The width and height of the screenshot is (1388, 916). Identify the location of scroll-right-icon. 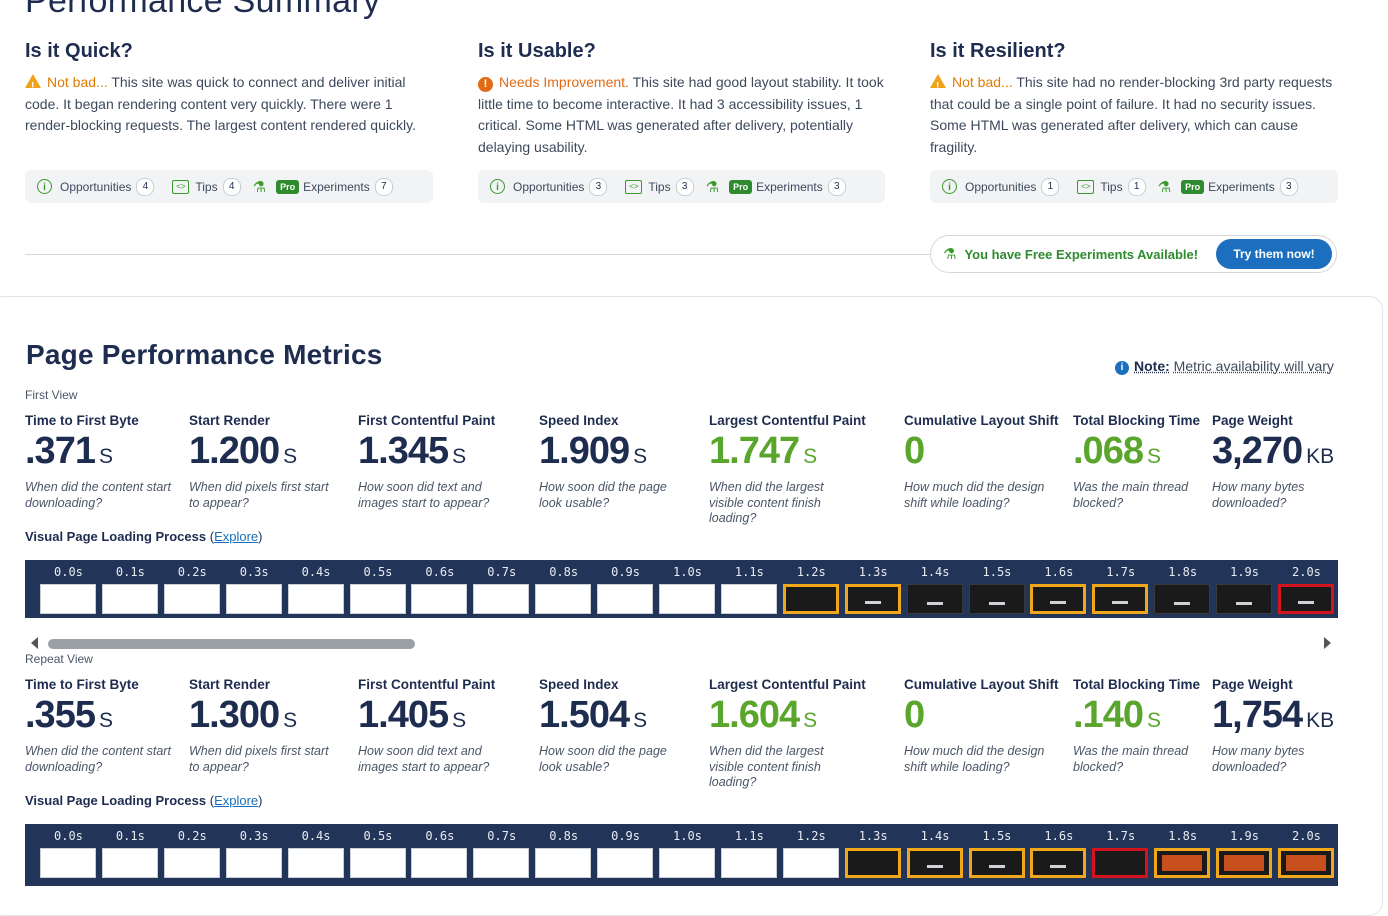
(1327, 643).